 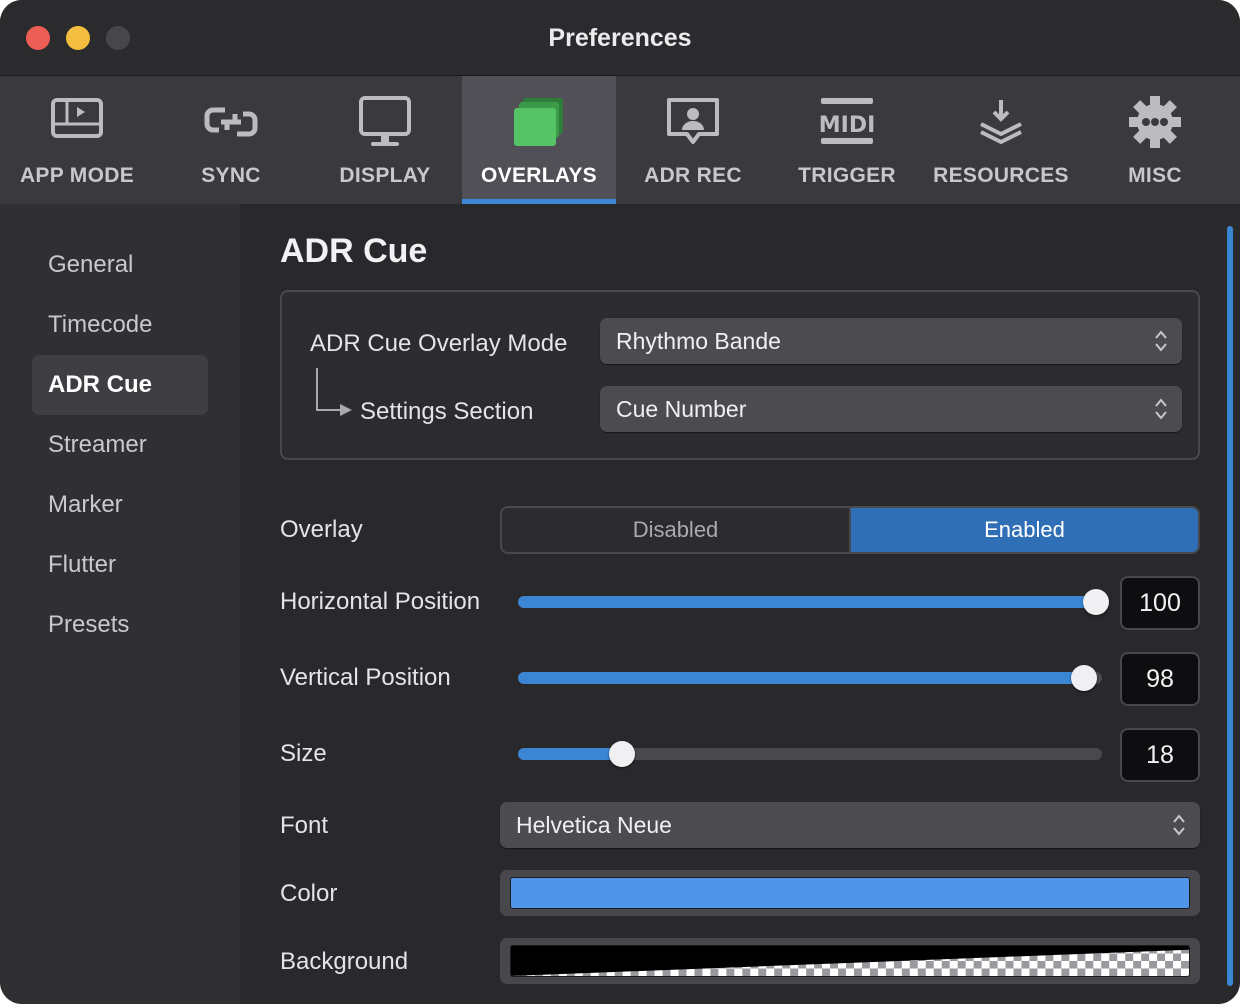 I want to click on color-swatch, so click(x=850, y=893).